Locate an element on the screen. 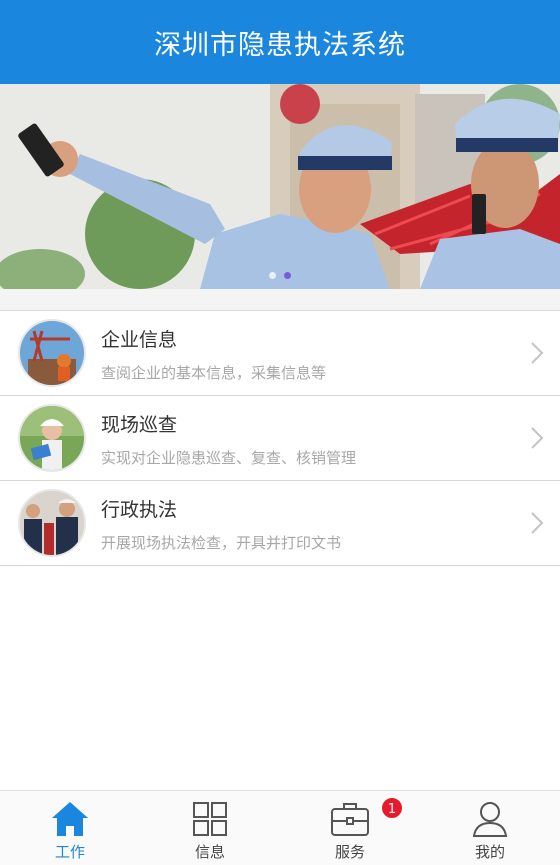 Image resolution: width=560 pixels, height=865 pixels. tab-info: 信息 is located at coordinates (210, 828).